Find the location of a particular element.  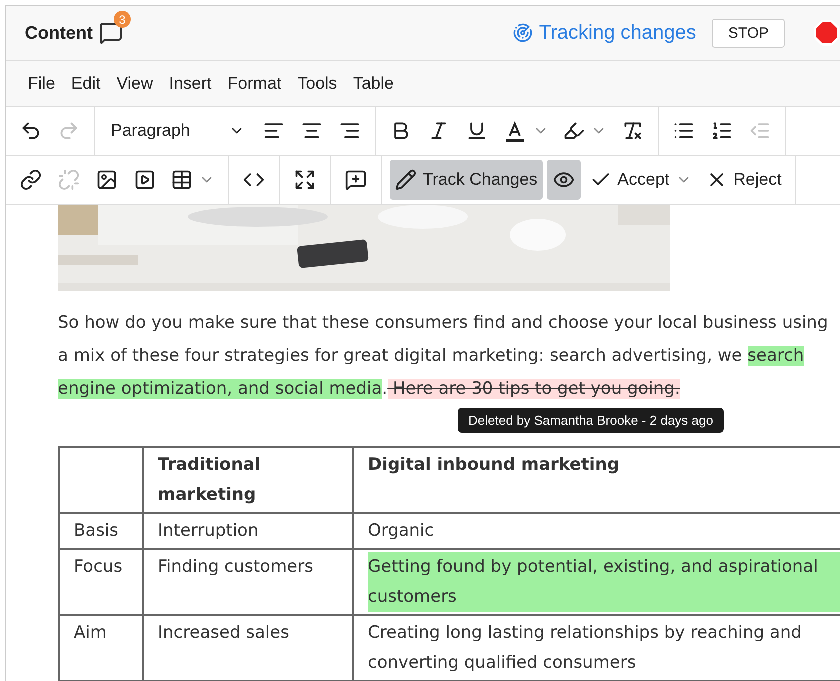

column-header: Traditional marketing is located at coordinates (209, 480).